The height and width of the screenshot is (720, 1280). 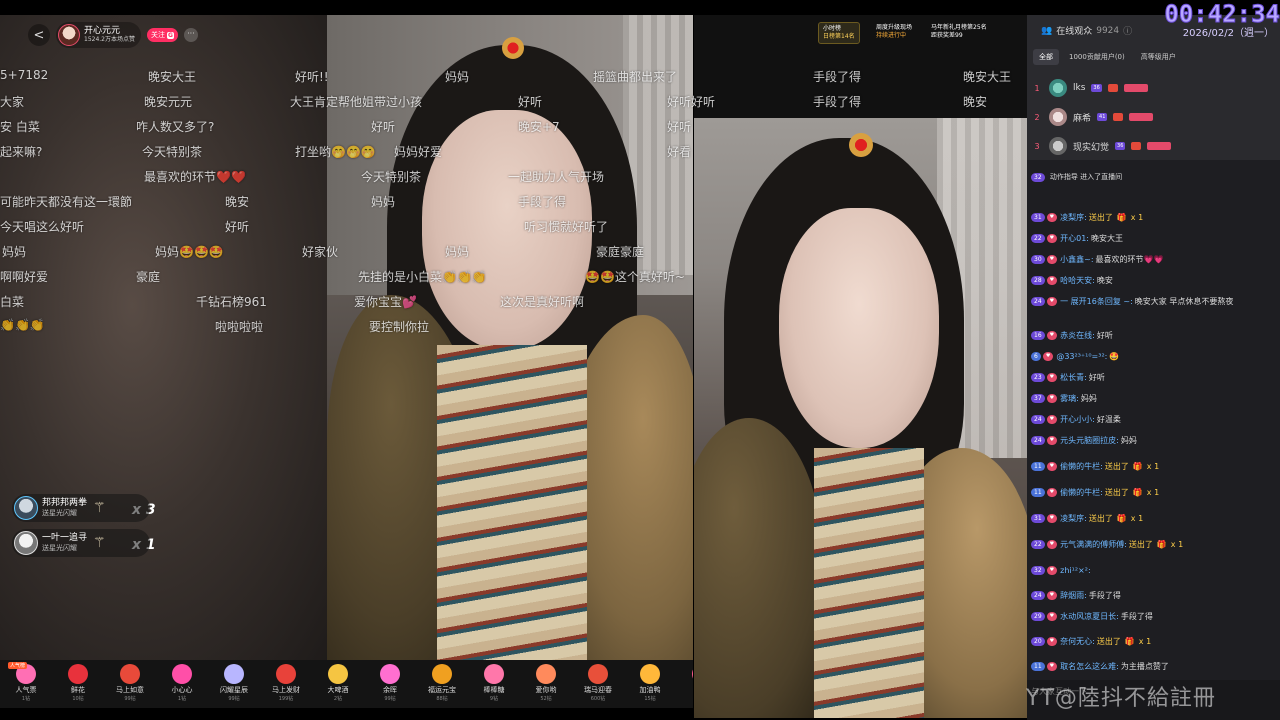 I want to click on danmaku-message: 摇篮曲都出来了, so click(x=635, y=77).